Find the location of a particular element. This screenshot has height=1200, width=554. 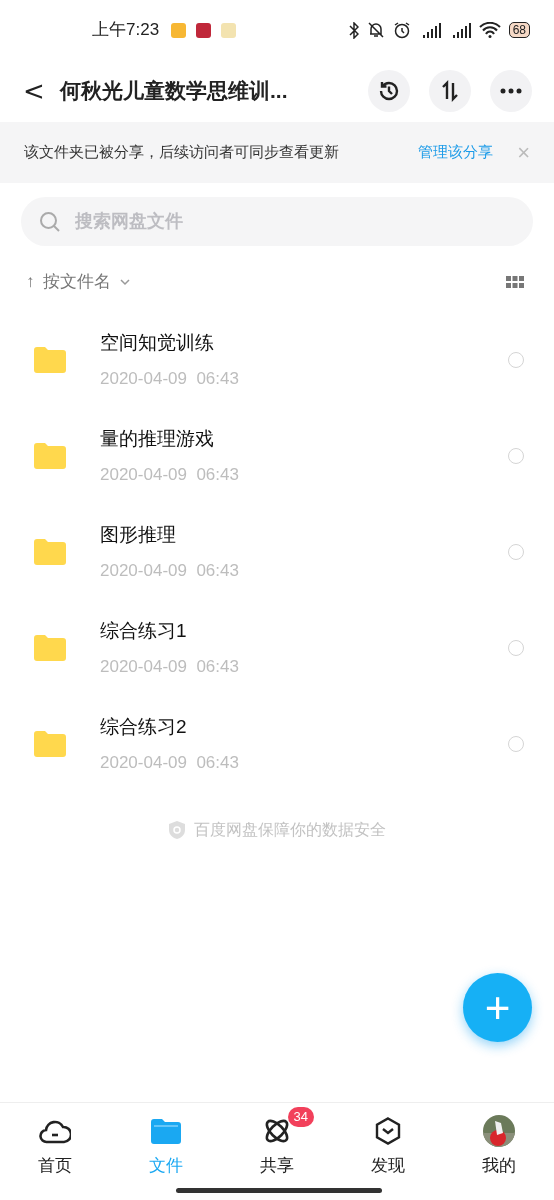

share-notice: 该文件夹已被分享，后续访问者可同步查看更新 is located at coordinates (181, 152).